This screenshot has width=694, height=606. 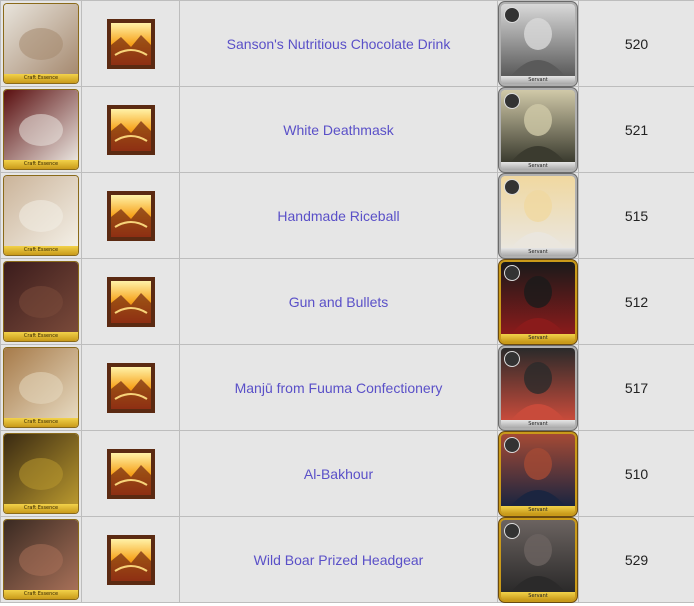 I want to click on craft-essence-name-link: Wild Boar Prized Headgear, so click(x=339, y=560).